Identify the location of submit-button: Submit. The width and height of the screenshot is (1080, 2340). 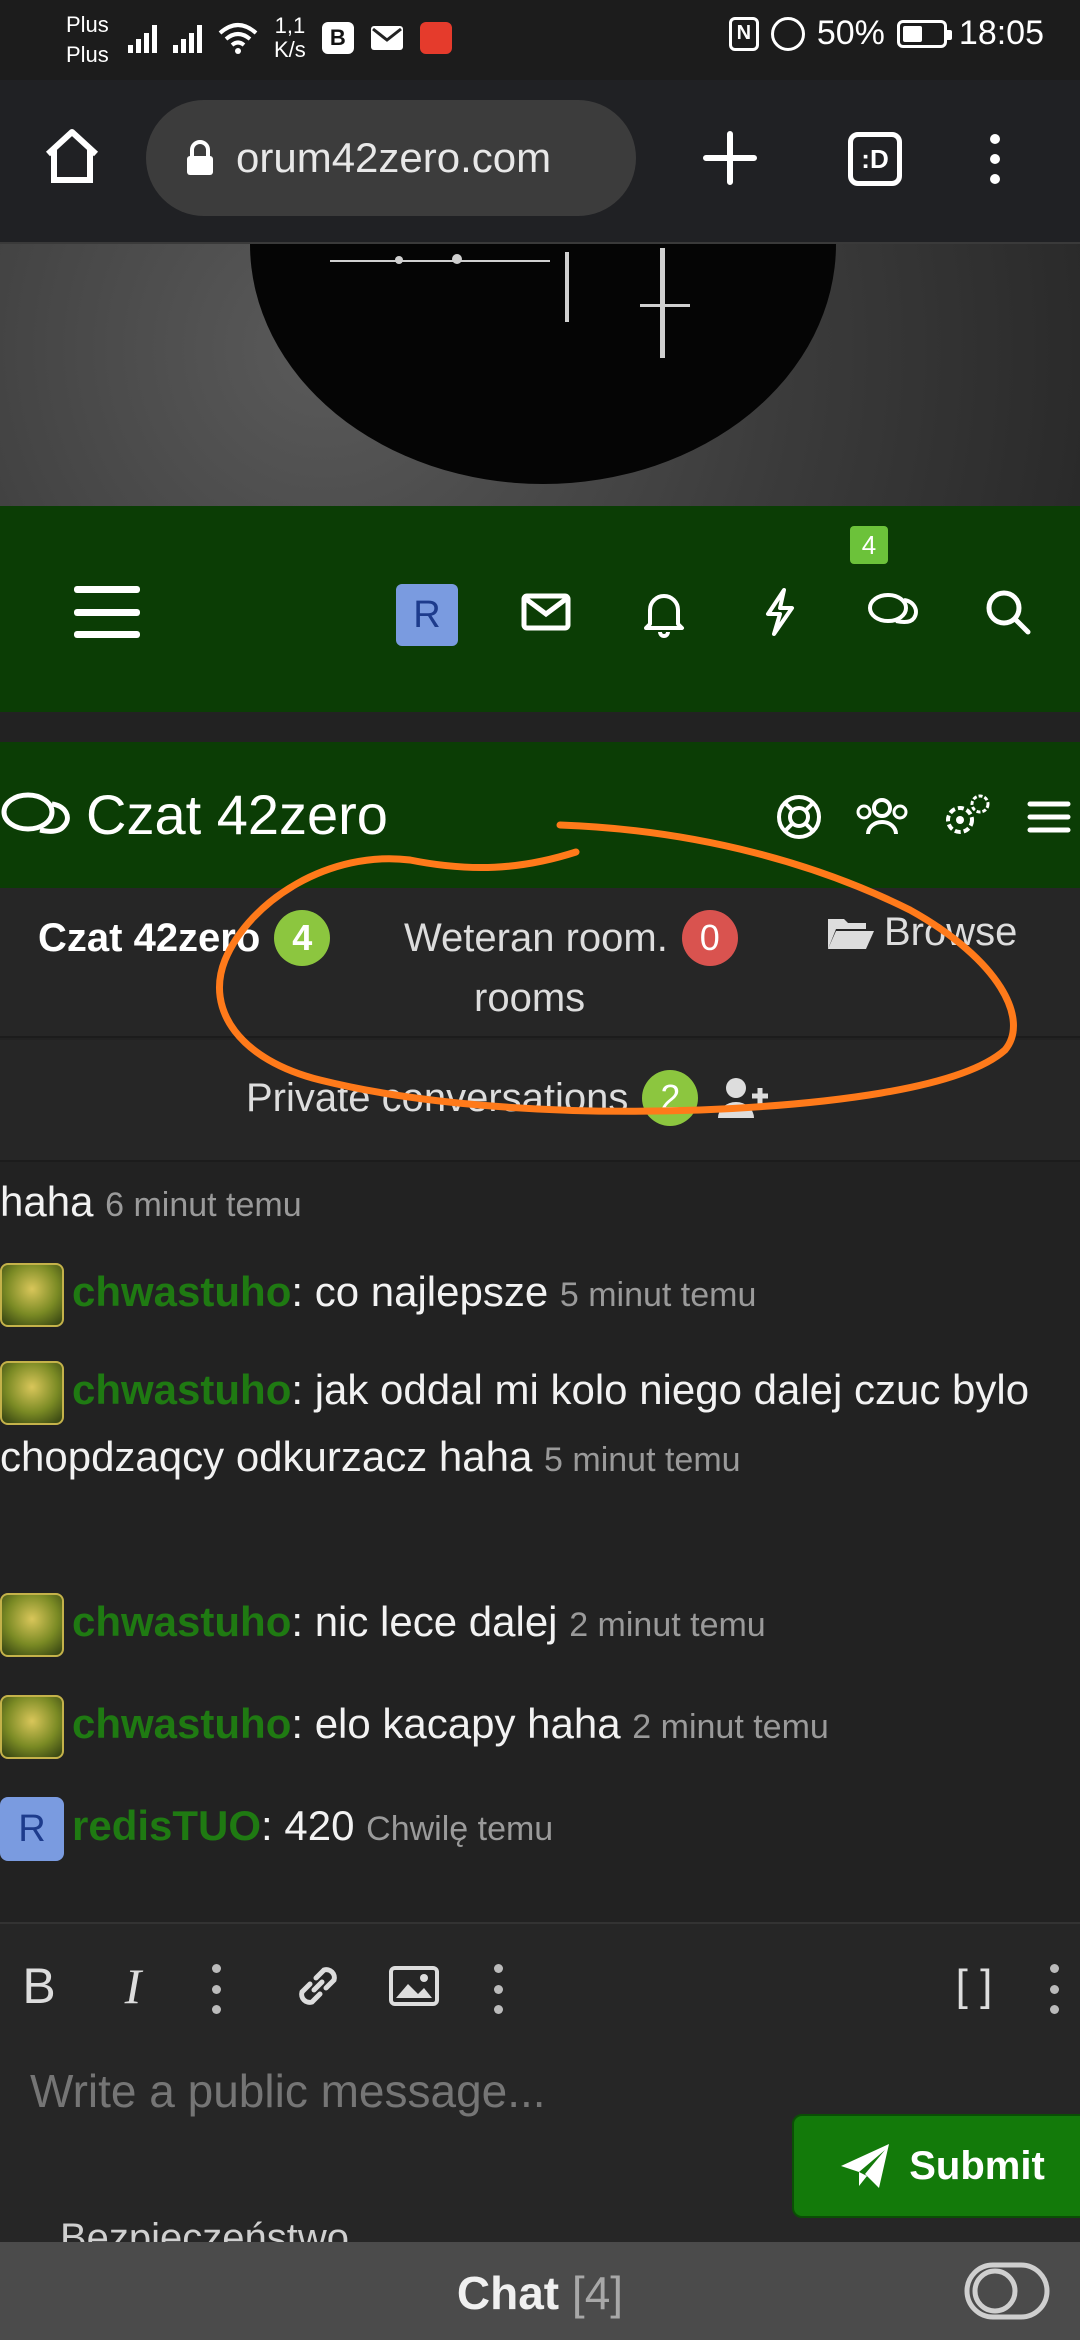
(936, 2166).